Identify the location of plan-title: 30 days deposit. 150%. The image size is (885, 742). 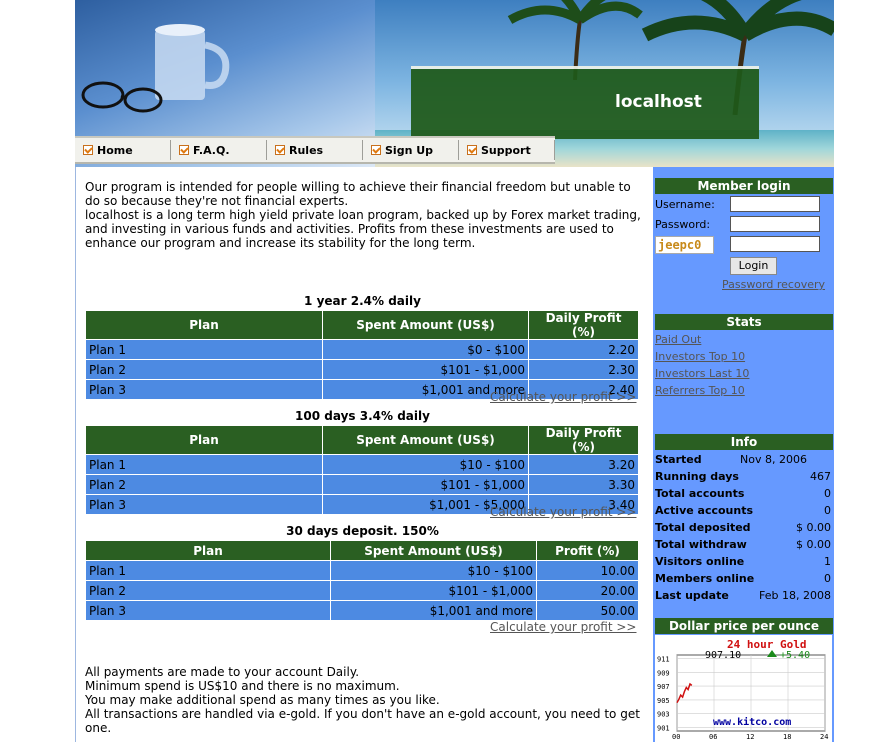
(362, 531).